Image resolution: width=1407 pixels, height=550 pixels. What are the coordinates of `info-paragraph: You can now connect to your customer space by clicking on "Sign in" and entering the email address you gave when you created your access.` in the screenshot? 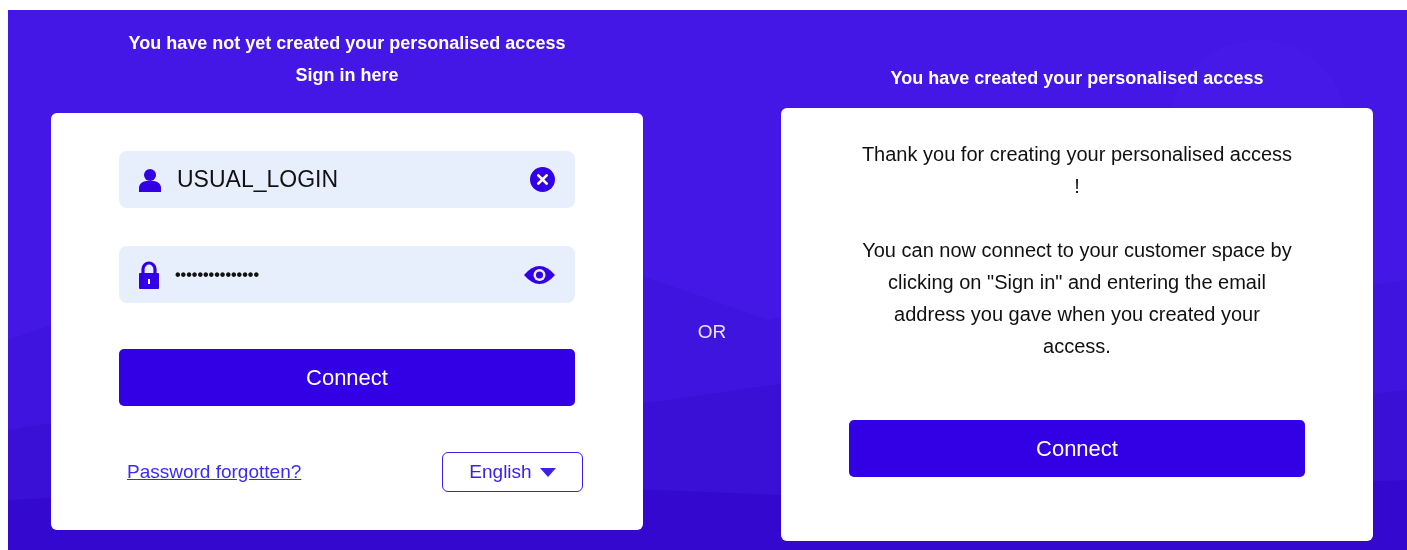 It's located at (1077, 298).